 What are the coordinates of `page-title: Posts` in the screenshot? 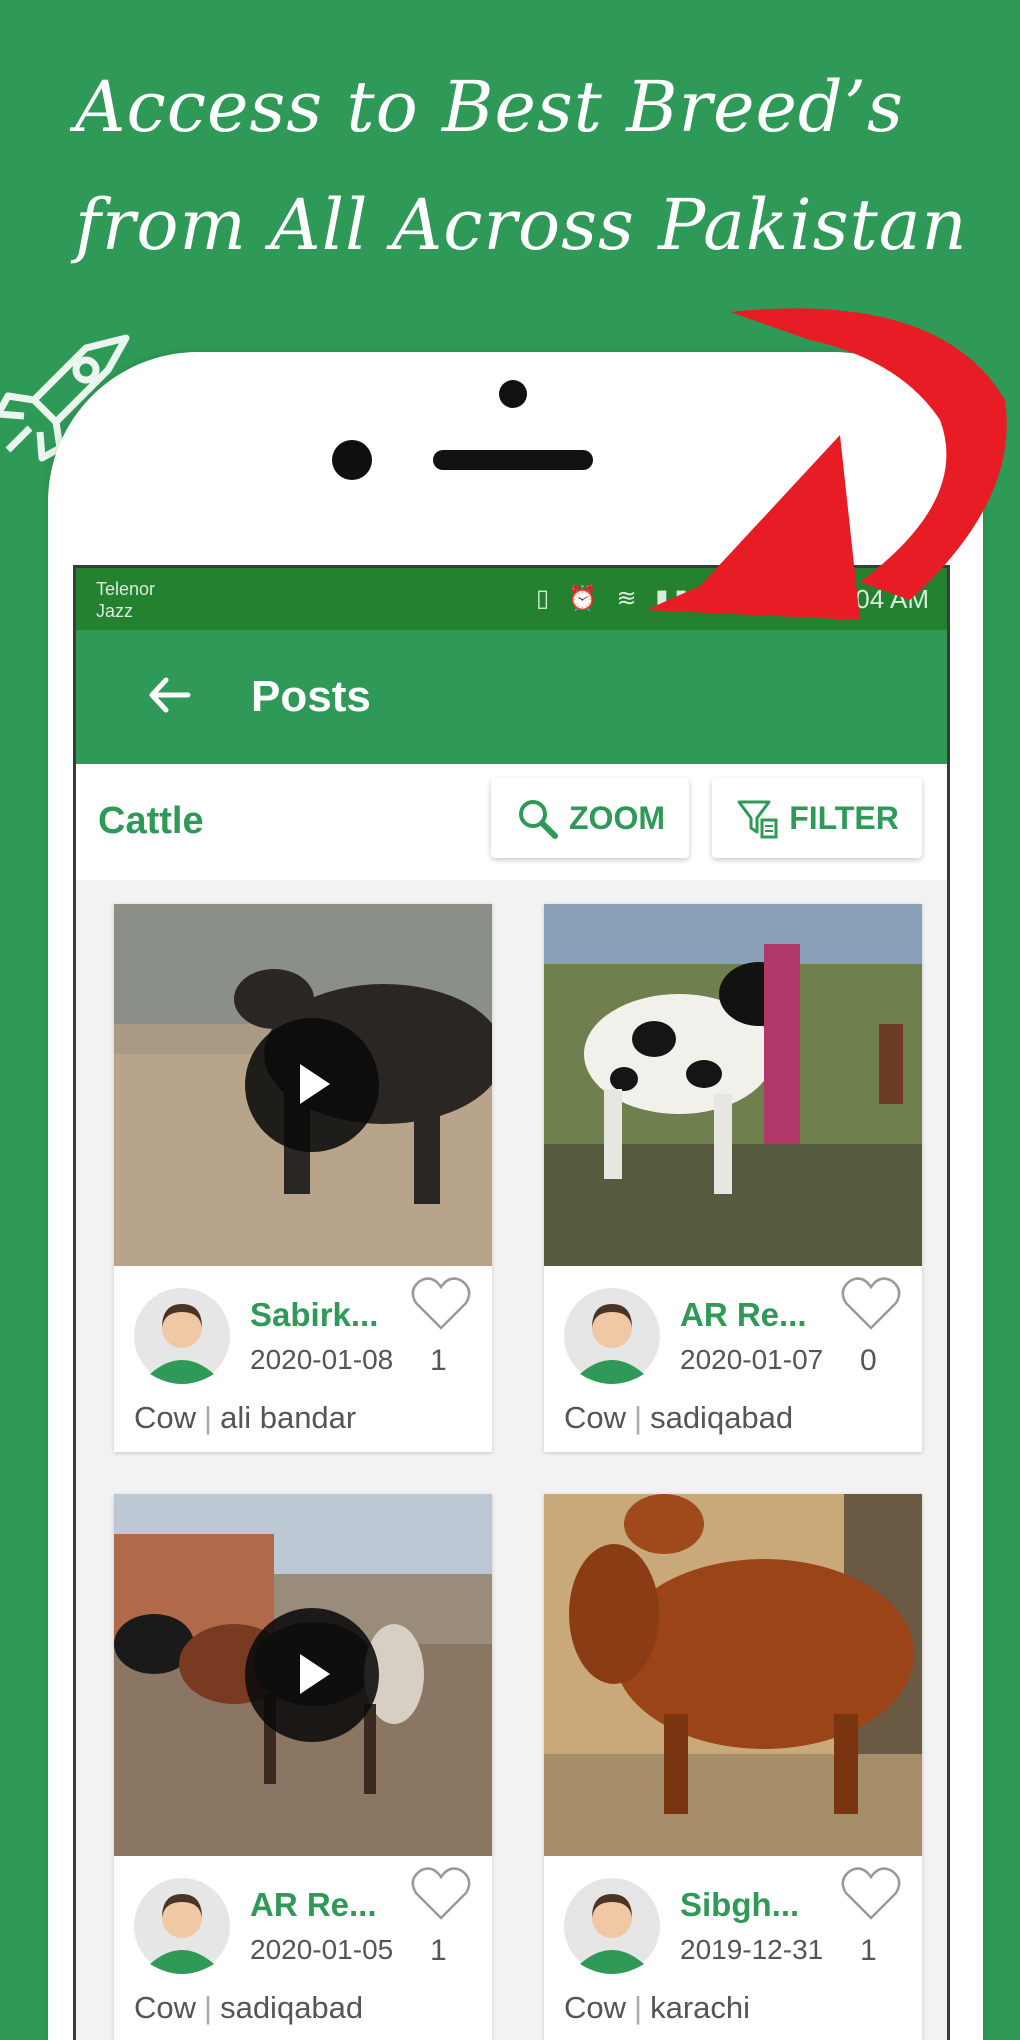 It's located at (311, 696).